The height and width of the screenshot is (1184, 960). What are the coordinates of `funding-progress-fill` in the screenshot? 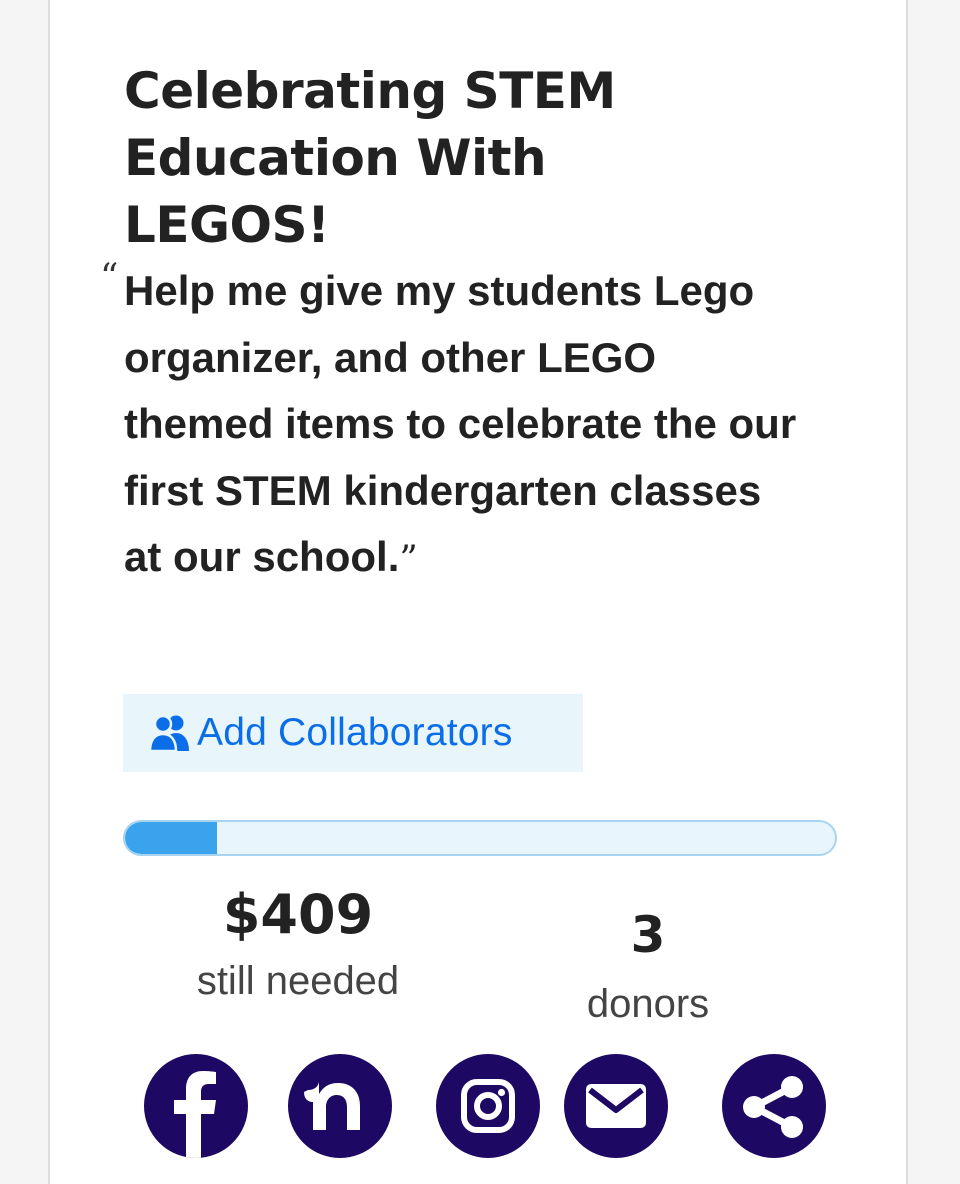 It's located at (171, 838).